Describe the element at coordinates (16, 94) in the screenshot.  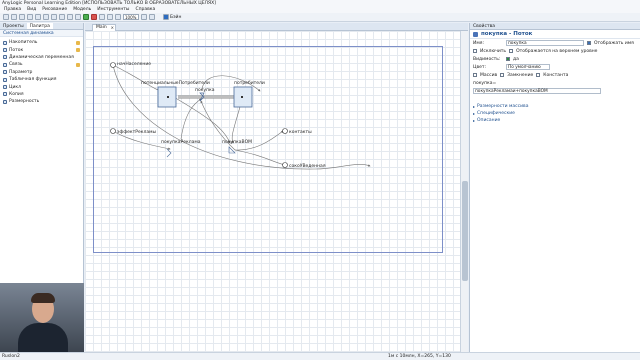
I see `palette-item-label: Копия` at that location.